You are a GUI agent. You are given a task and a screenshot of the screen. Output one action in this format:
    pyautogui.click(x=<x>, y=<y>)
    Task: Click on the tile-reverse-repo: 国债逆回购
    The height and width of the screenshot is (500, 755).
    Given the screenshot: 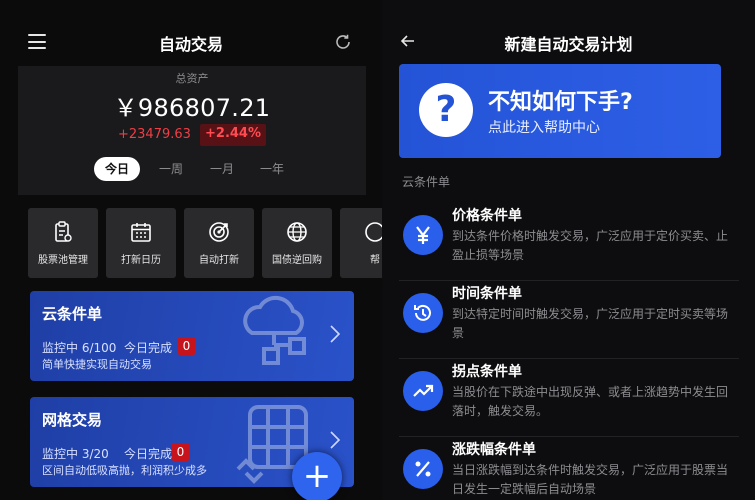 What is the action you would take?
    pyautogui.click(x=297, y=243)
    